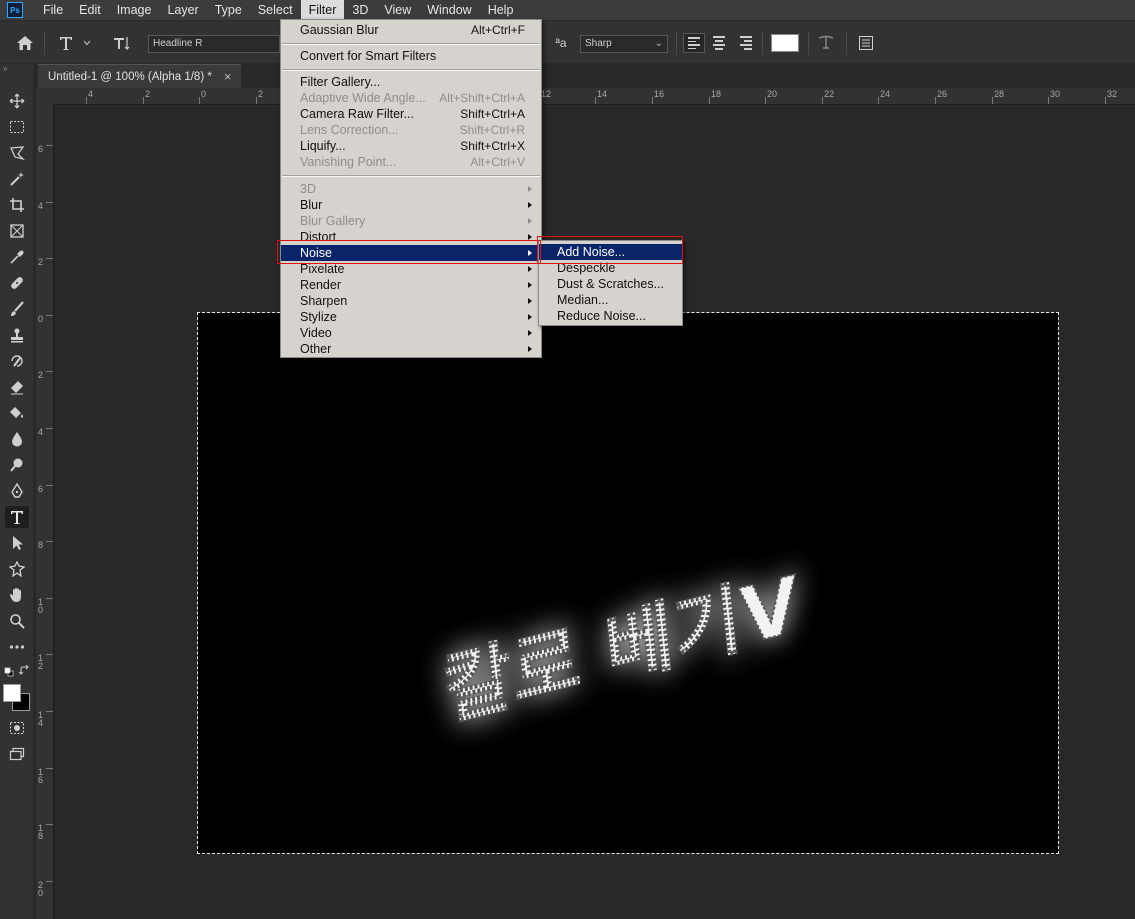 This screenshot has width=1135, height=919. Describe the element at coordinates (140, 76) in the screenshot. I see `document-tab: Untitled-1 @ 100% (Alpha 1/8) * ×` at that location.